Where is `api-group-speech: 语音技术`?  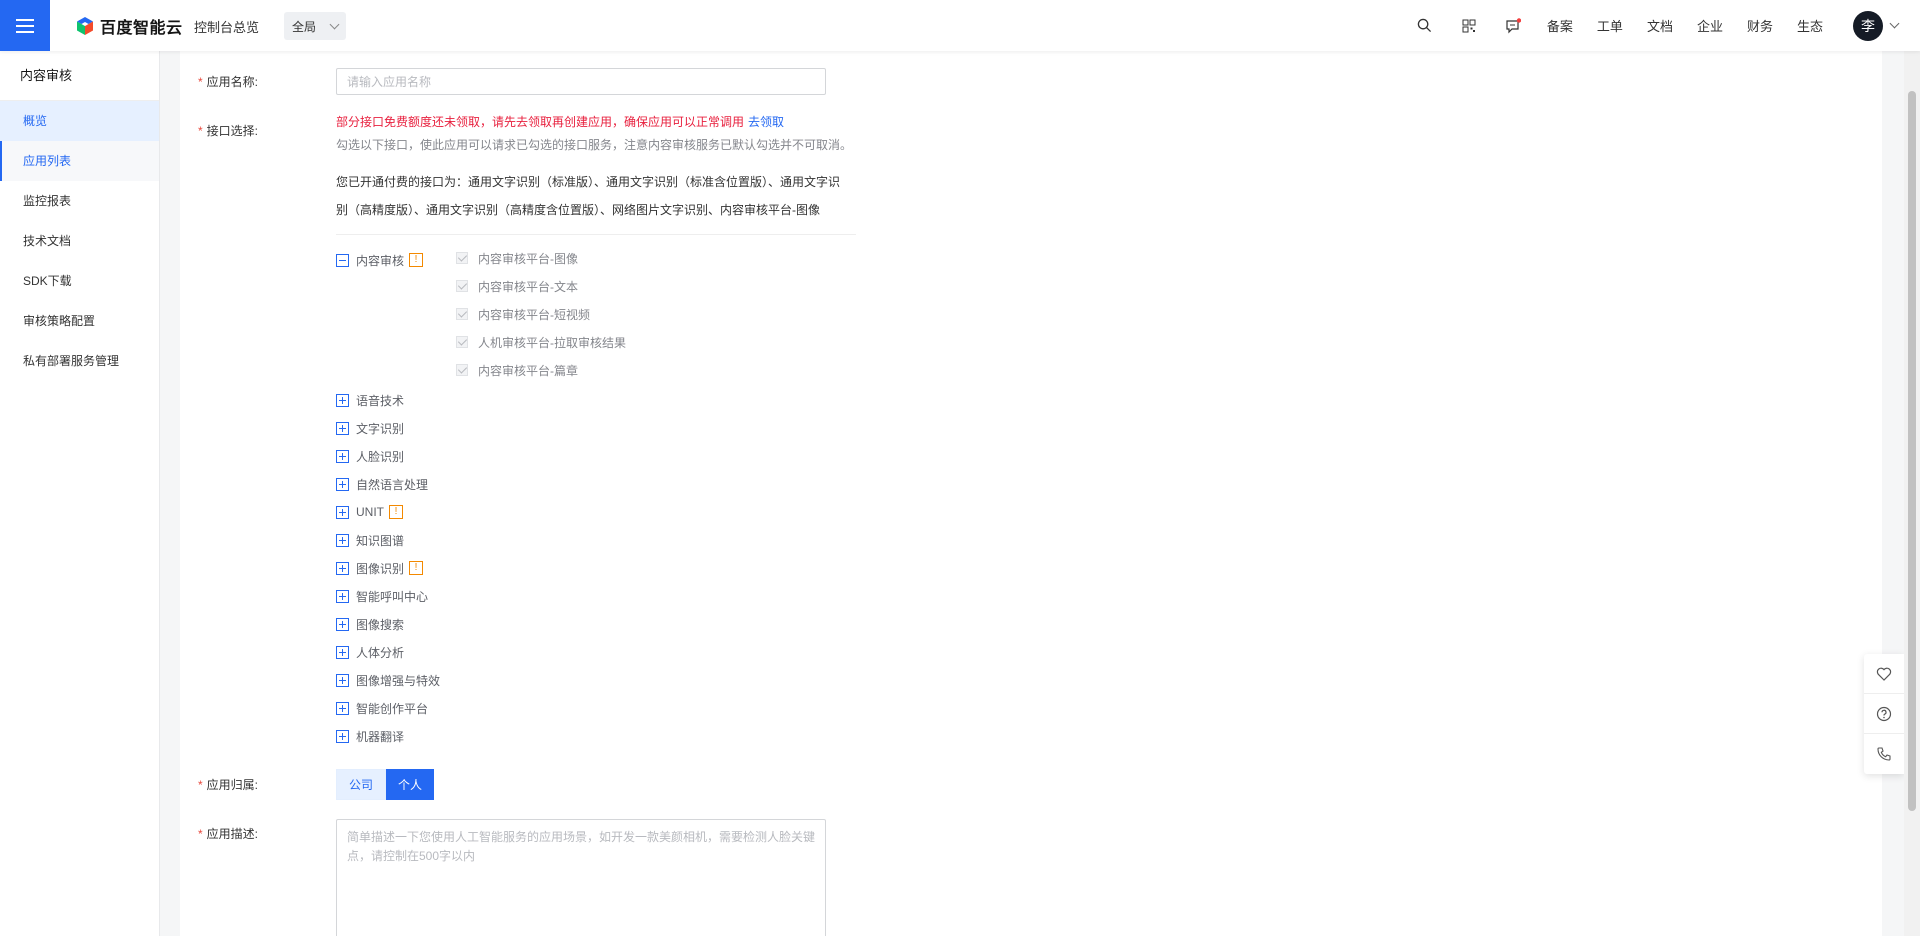 api-group-speech: 语音技术 is located at coordinates (370, 400).